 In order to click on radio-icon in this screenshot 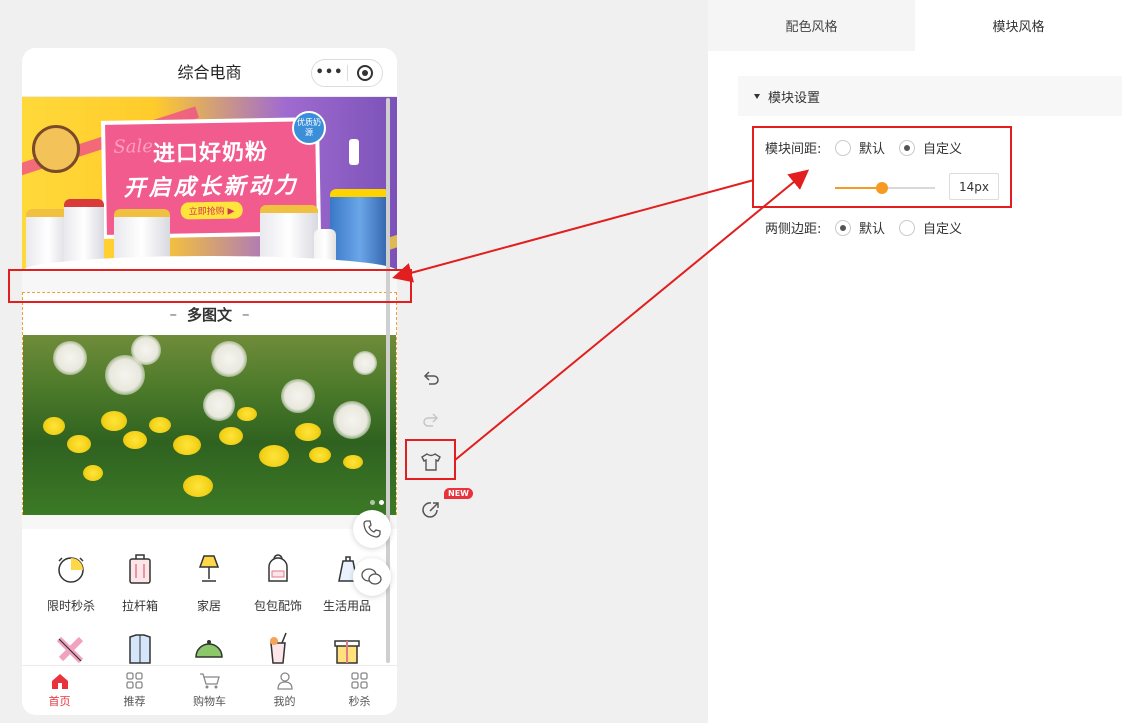, I will do `click(907, 227)`.